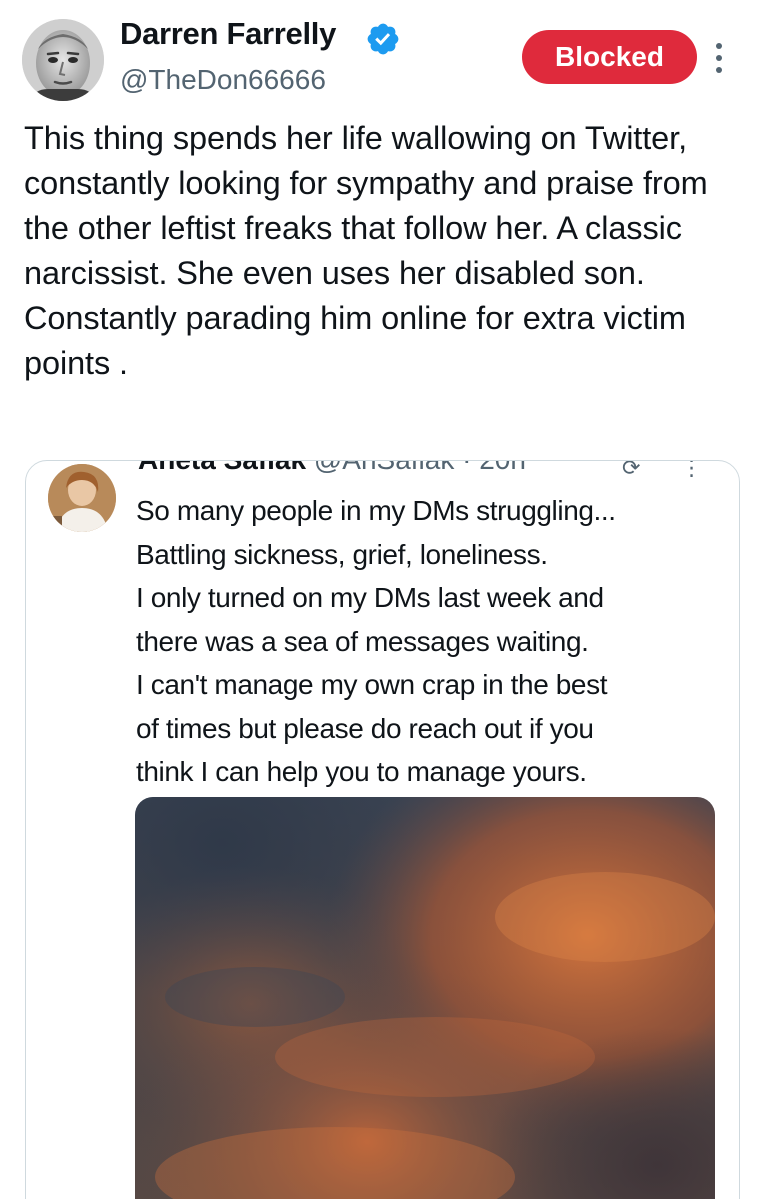 The image size is (761, 1199). I want to click on embedded-header-icons: ⟳ ⋮, so click(662, 470).